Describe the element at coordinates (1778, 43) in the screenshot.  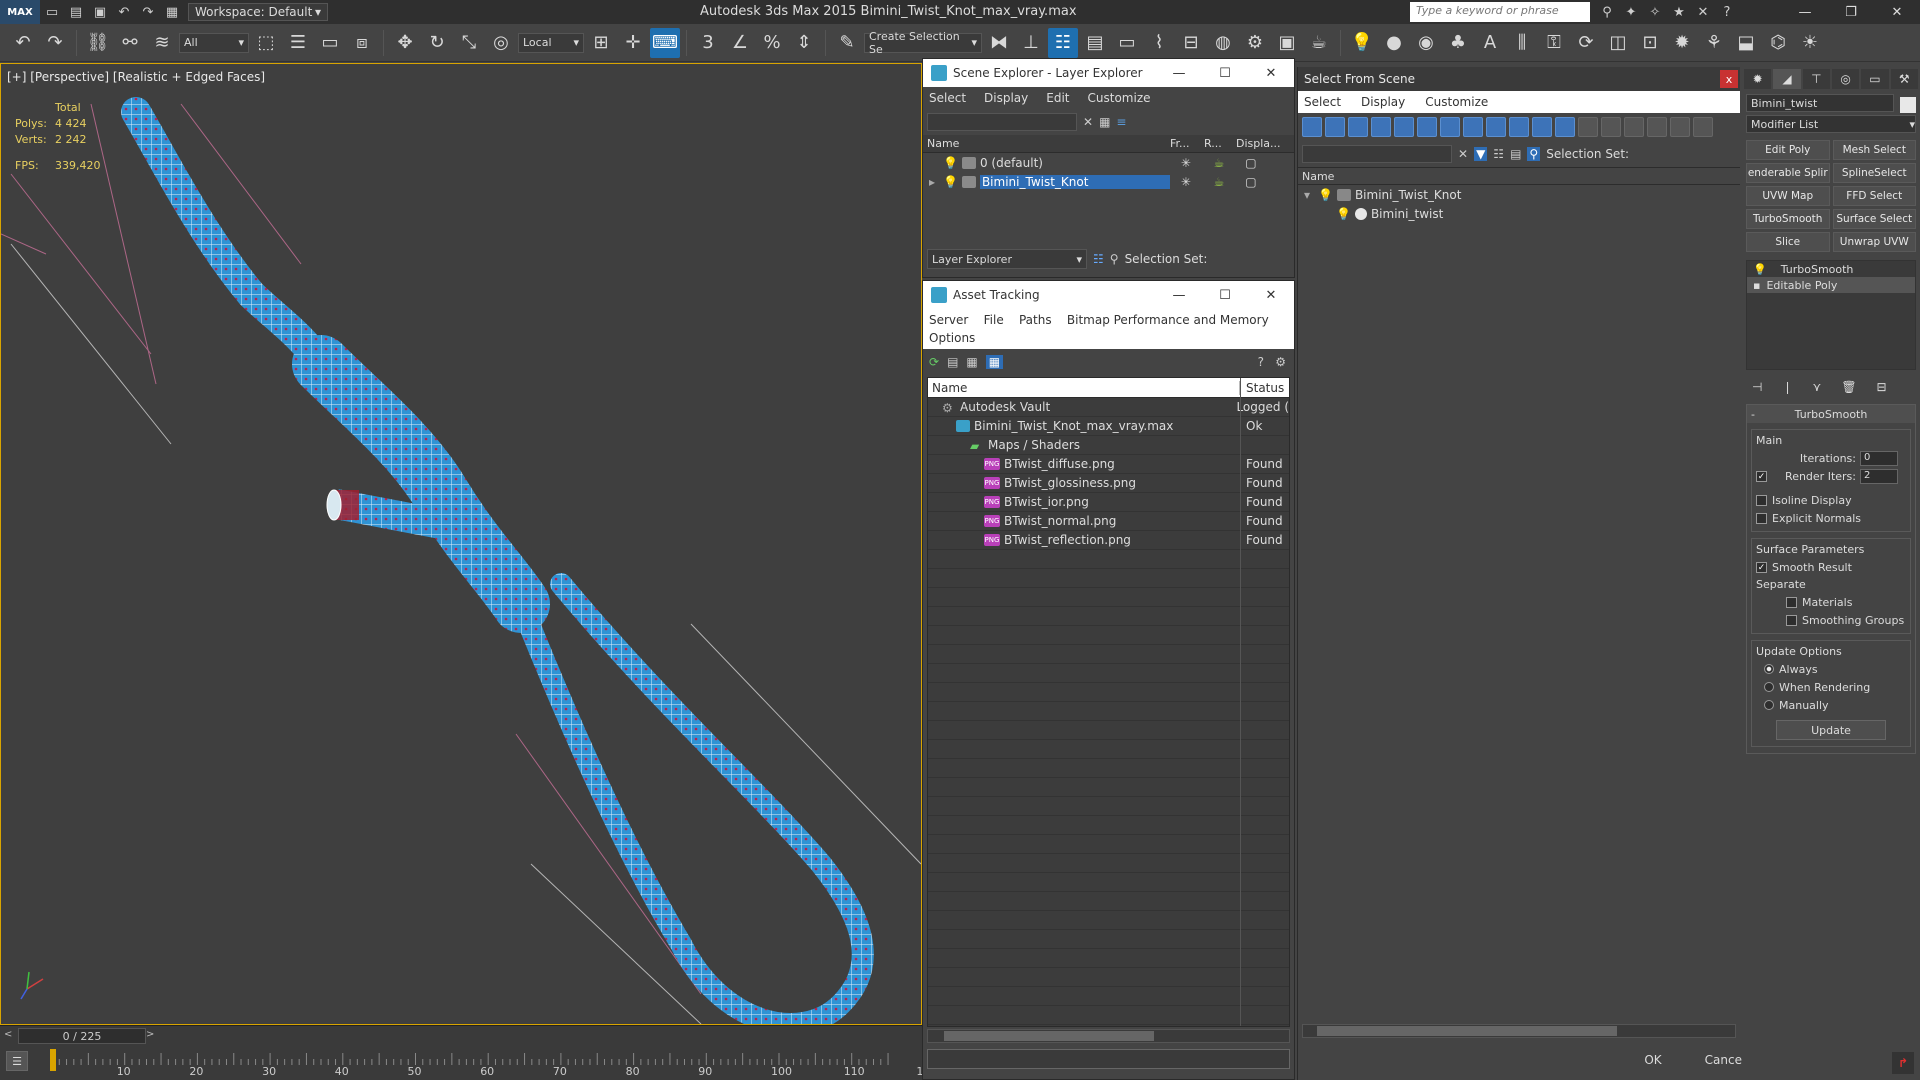
I see `vray-sphere-fade-icon: ⌬` at that location.